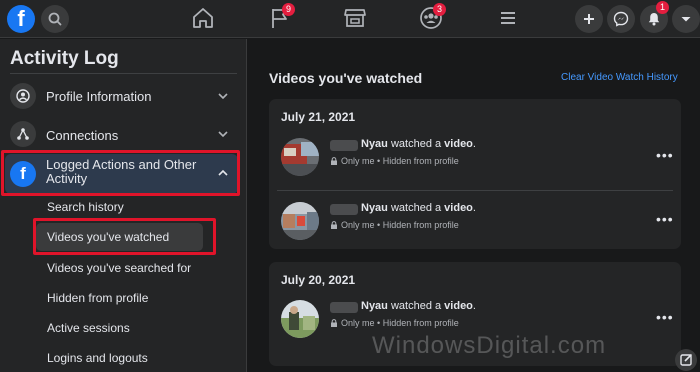 The height and width of the screenshot is (372, 700). I want to click on sub-item-active-sessions: Active sessions, so click(88, 328).